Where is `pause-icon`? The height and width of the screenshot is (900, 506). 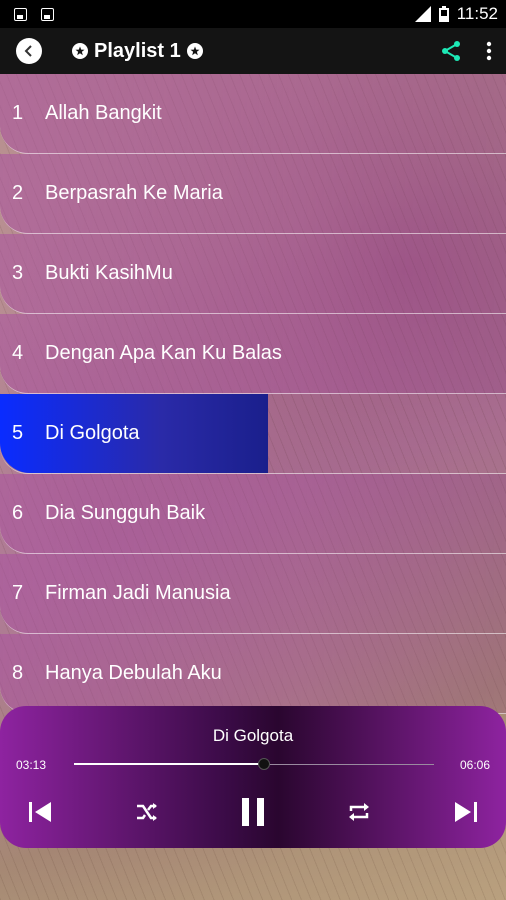 pause-icon is located at coordinates (253, 812).